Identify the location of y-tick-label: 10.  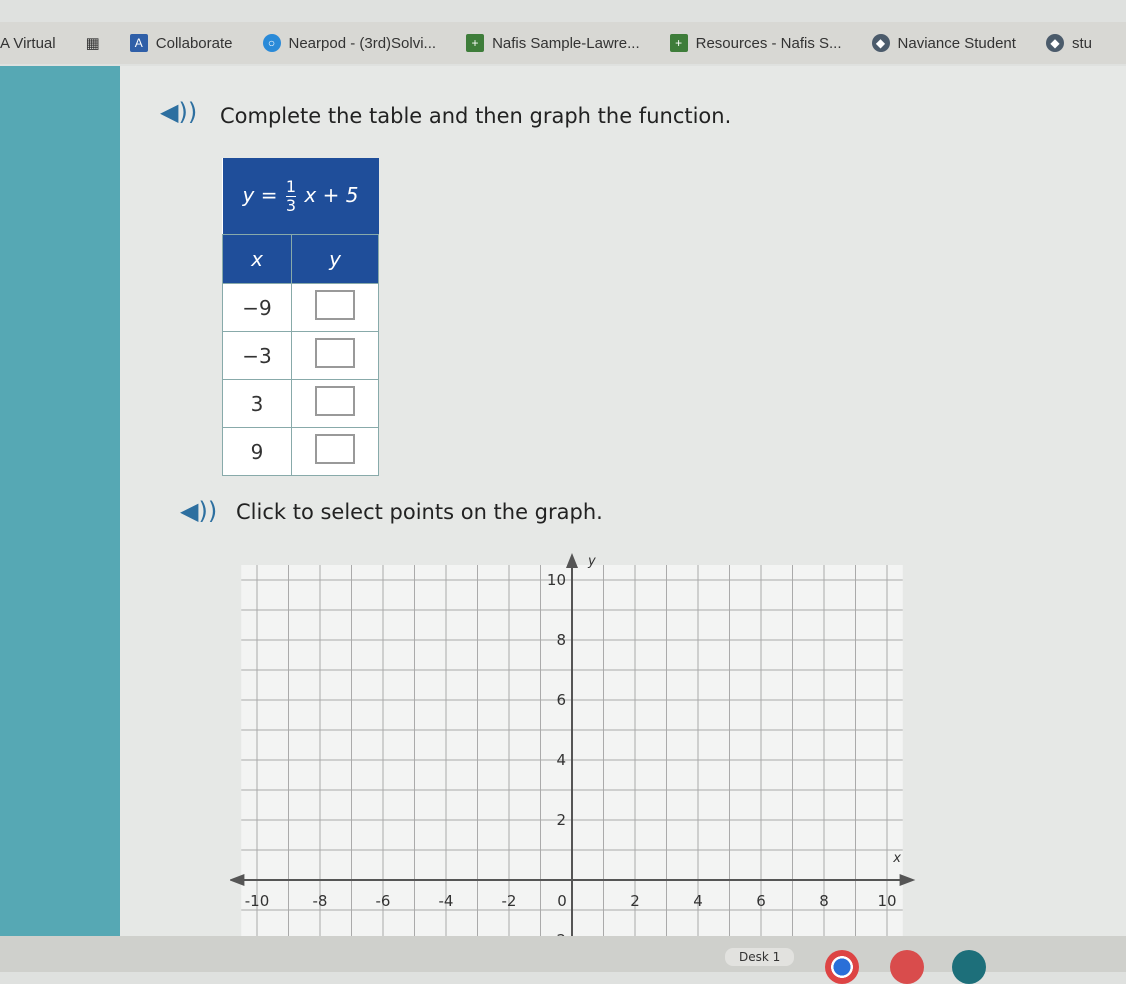
(556, 580).